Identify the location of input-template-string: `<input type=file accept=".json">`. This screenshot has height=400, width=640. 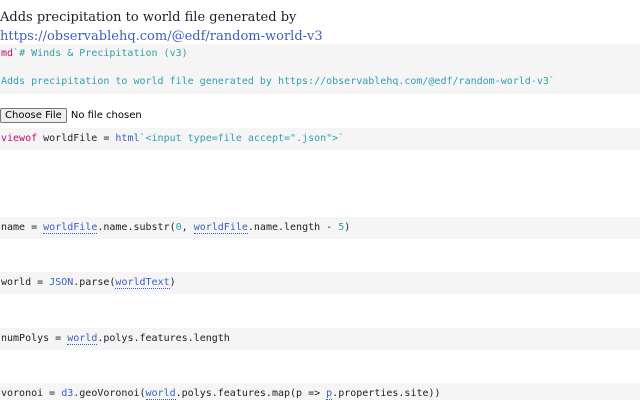
(242, 138).